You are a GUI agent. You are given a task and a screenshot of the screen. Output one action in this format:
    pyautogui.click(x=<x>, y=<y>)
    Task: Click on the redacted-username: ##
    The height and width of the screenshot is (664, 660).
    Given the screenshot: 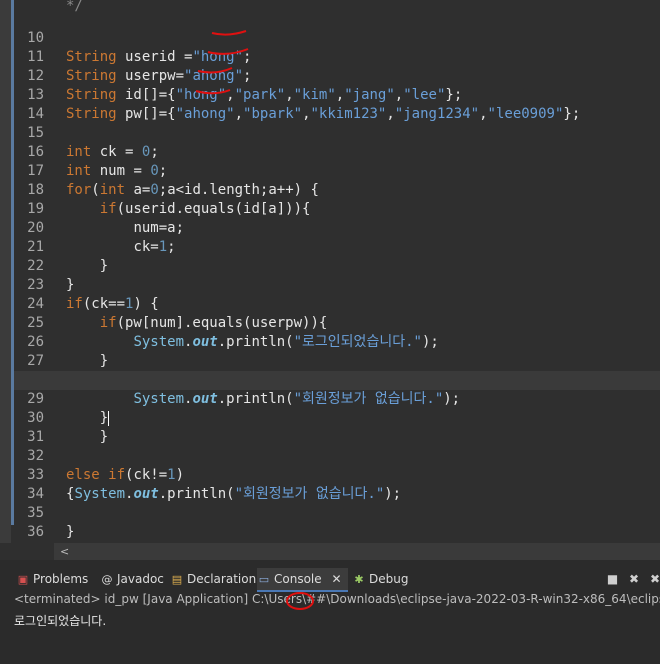 What is the action you would take?
    pyautogui.click(x=316, y=599)
    